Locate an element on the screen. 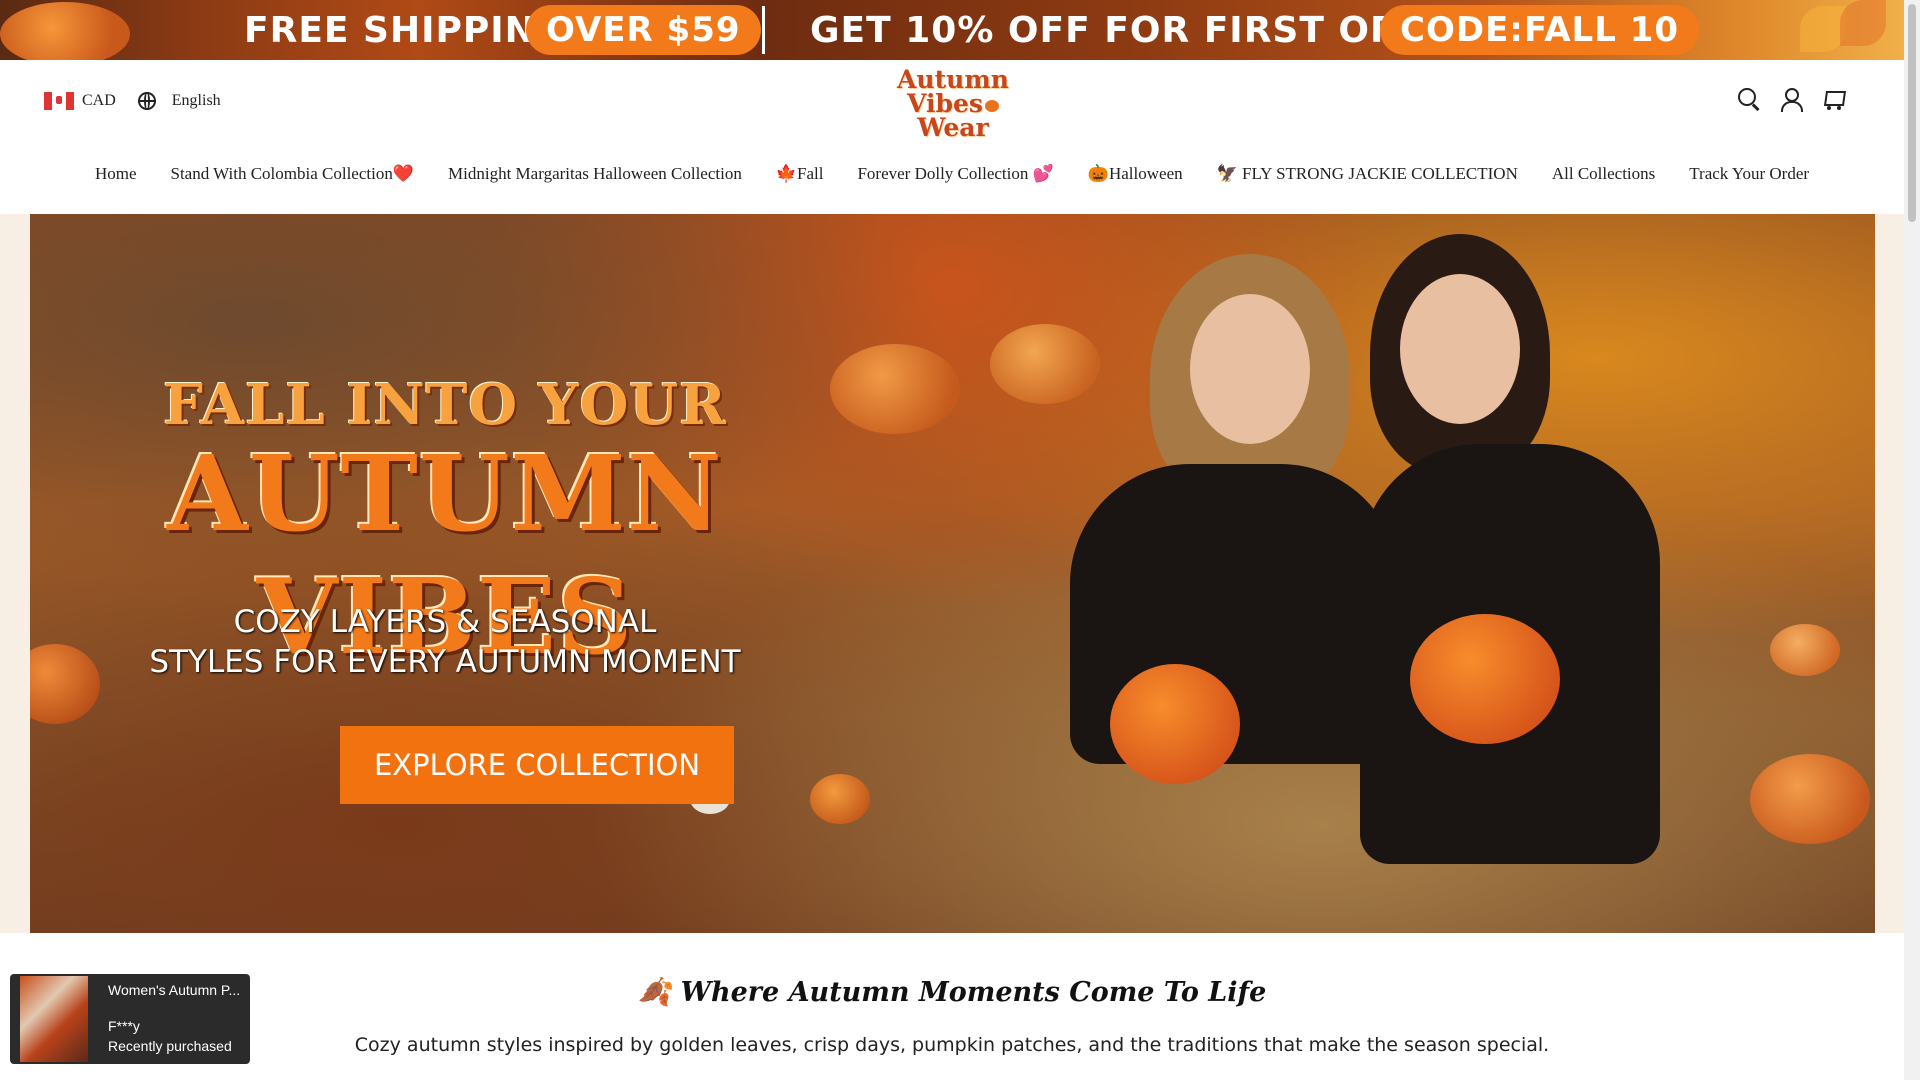  nav-halloween: 🎃Halloween is located at coordinates (1135, 174).